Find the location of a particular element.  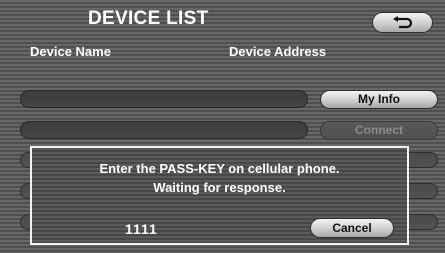

dialog-message-line2: Waiting for response. is located at coordinates (219, 187).